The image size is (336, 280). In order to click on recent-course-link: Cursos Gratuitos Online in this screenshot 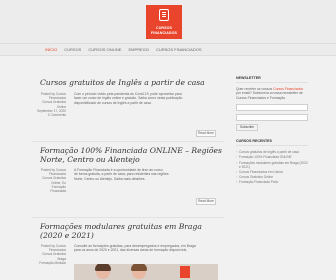, I will do `click(272, 177)`.